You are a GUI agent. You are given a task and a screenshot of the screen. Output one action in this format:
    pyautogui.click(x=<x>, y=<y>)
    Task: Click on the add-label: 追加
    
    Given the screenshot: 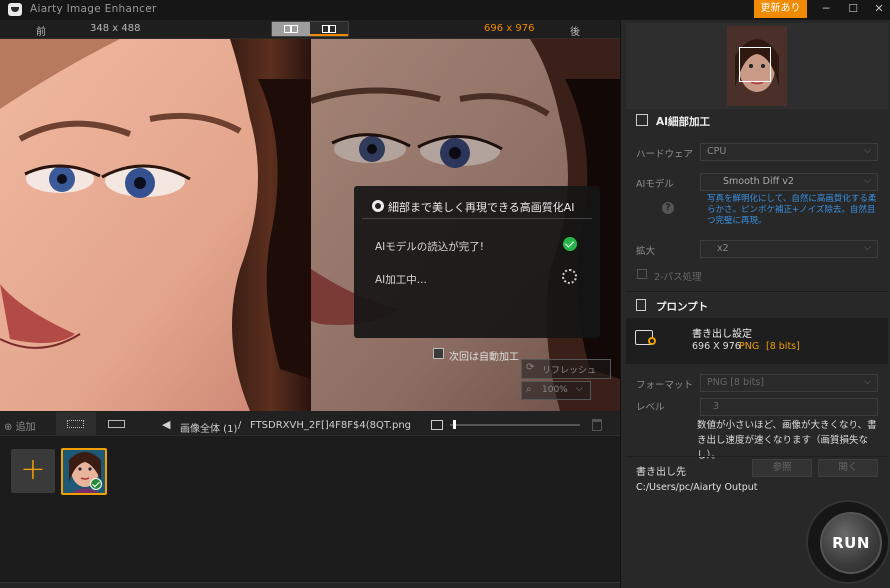 What is the action you would take?
    pyautogui.click(x=25, y=427)
    